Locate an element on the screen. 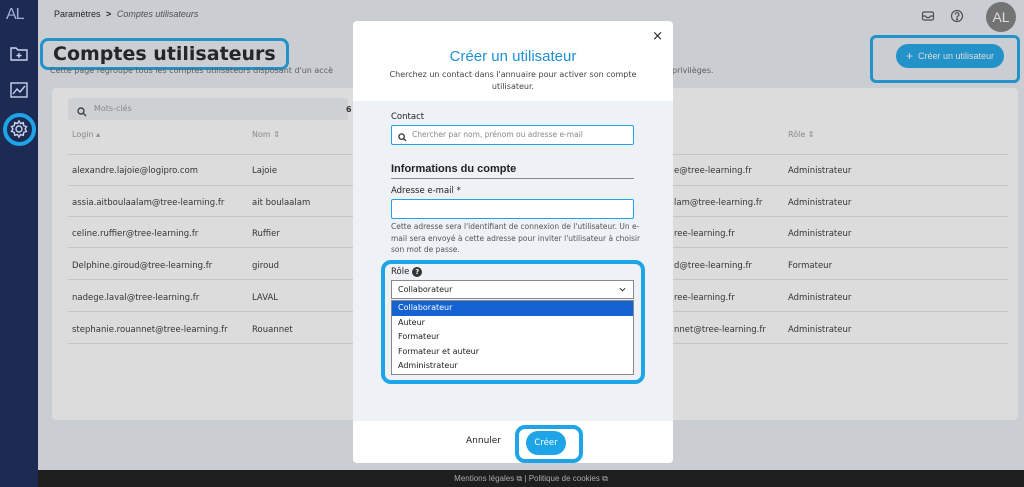 This screenshot has height=487, width=1024. cookies-link: Politique de cookies is located at coordinates (564, 478).